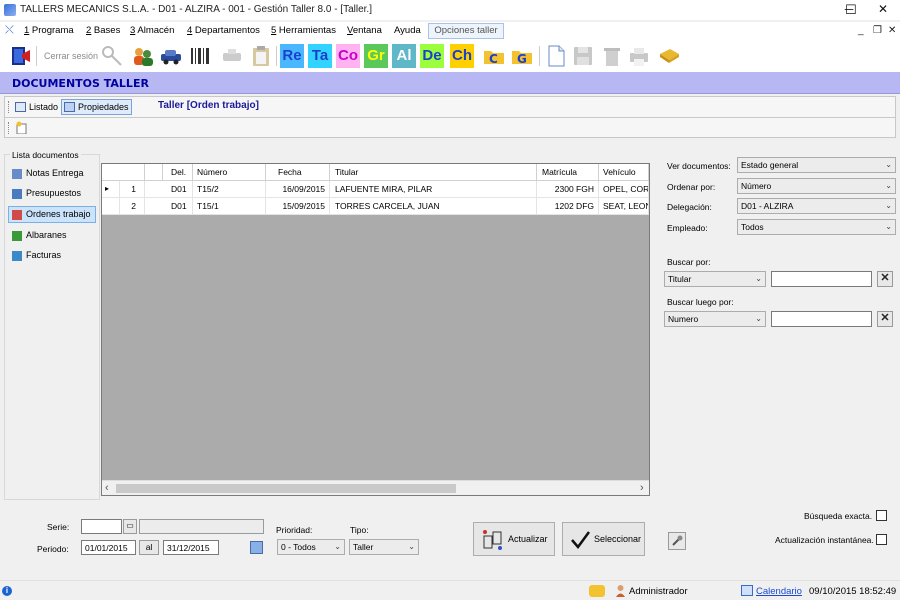 This screenshot has height=600, width=900. What do you see at coordinates (152, 30) in the screenshot?
I see `menu-almacen: 3 Almacén` at bounding box center [152, 30].